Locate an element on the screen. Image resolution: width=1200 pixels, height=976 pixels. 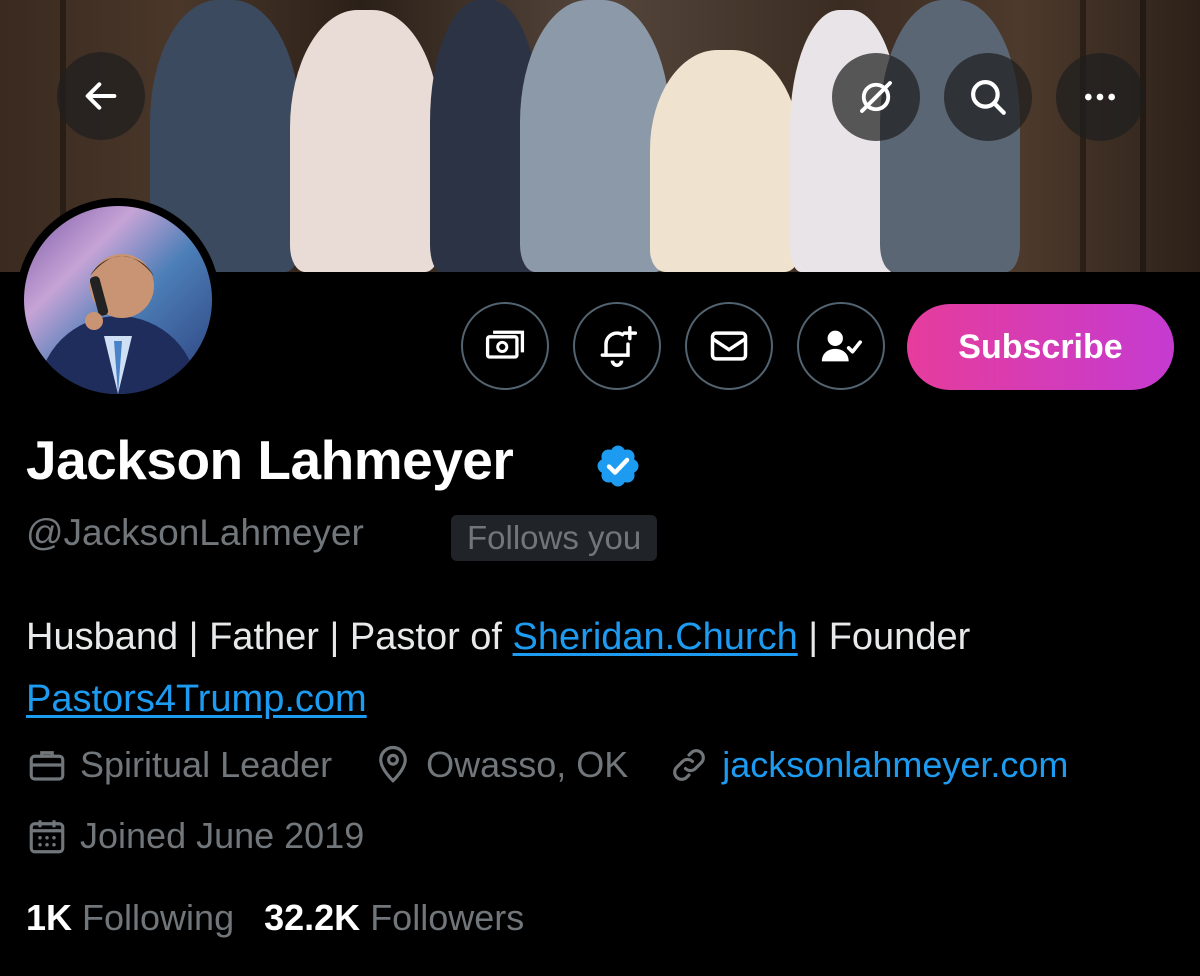
verified-badge-icon is located at coordinates (618, 466).